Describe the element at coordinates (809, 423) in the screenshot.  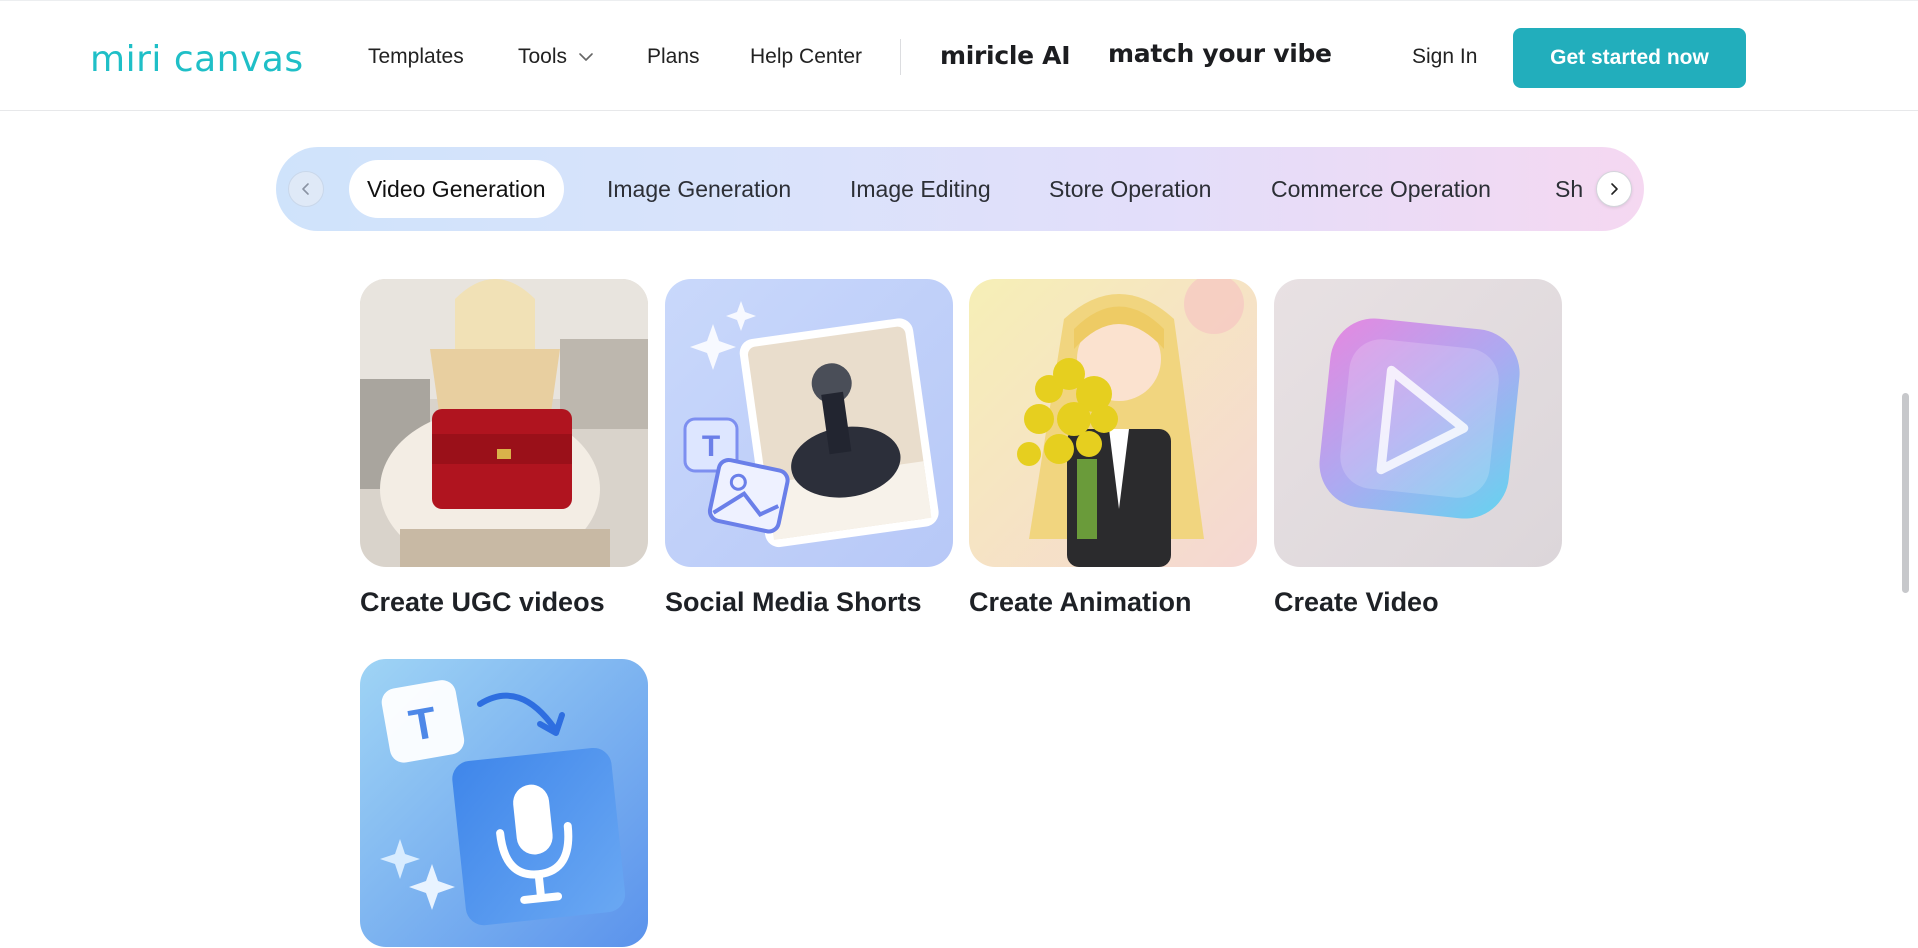
I see `dog-photo-with-text-image-icons: T` at that location.